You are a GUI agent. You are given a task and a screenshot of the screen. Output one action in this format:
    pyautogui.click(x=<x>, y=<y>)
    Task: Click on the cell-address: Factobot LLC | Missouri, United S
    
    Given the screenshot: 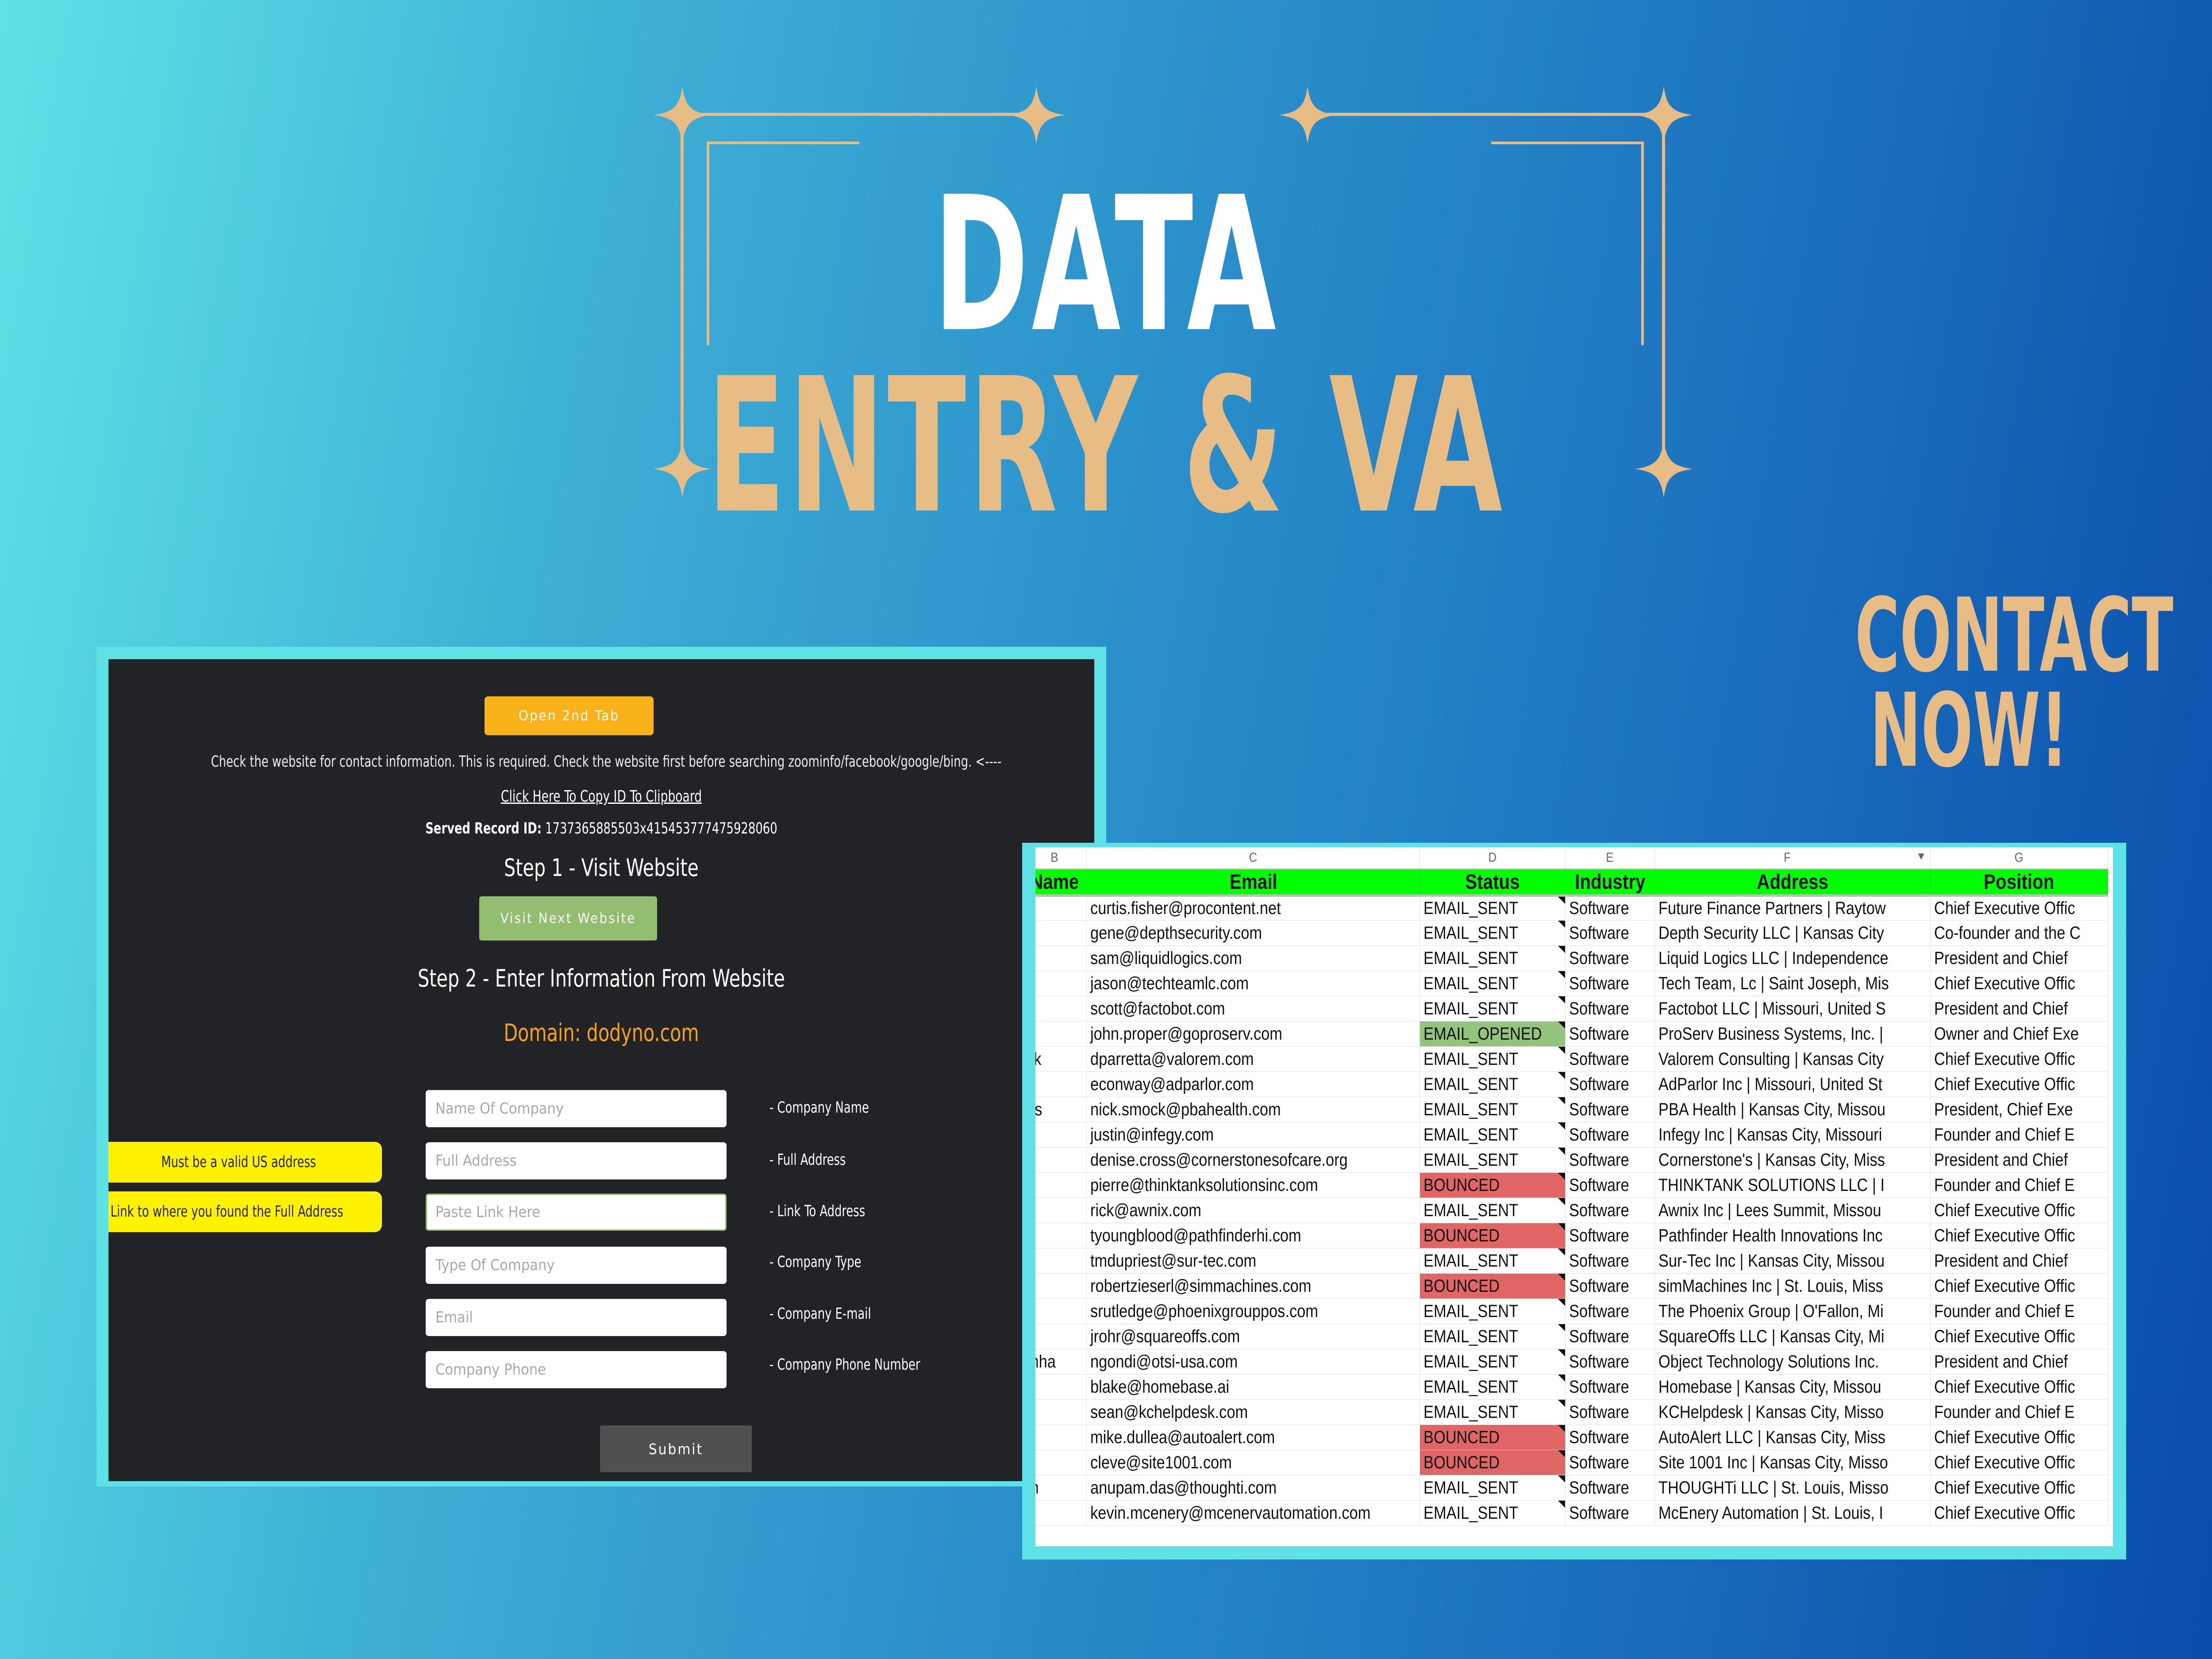 What is the action you would take?
    pyautogui.click(x=1793, y=1009)
    